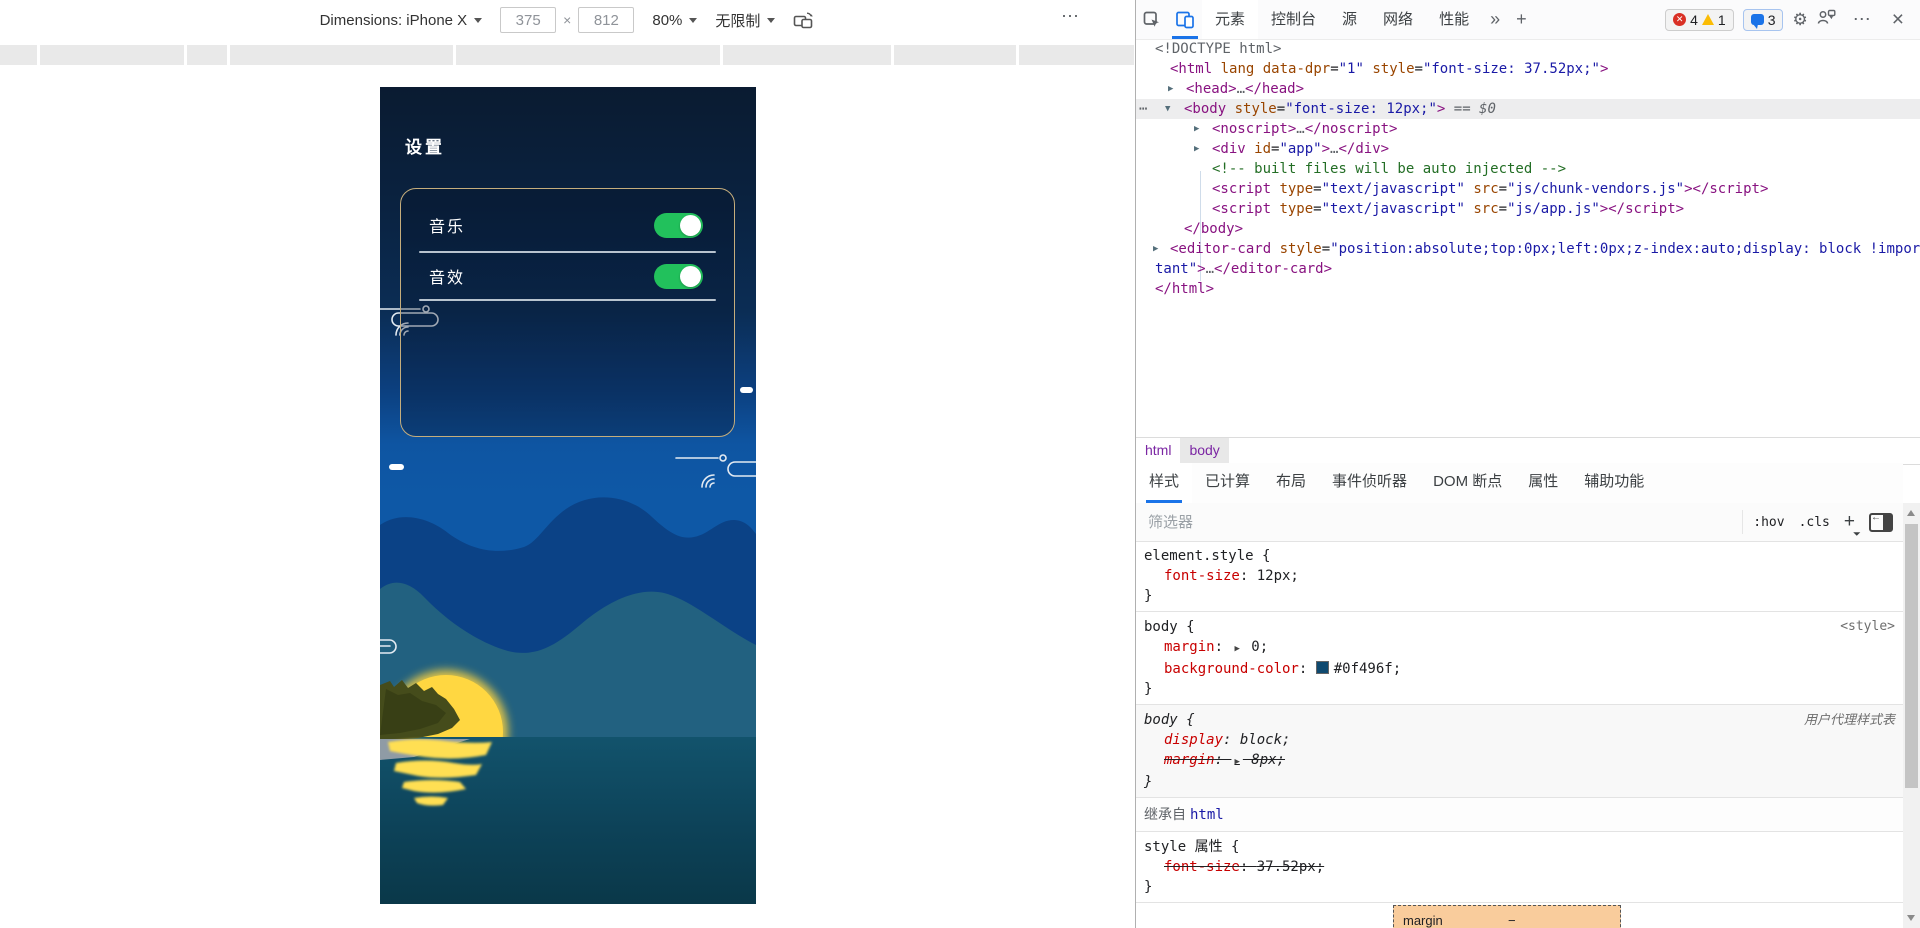 The width and height of the screenshot is (1920, 928). What do you see at coordinates (1291, 483) in the screenshot?
I see `styles-tab-布局: 布局` at bounding box center [1291, 483].